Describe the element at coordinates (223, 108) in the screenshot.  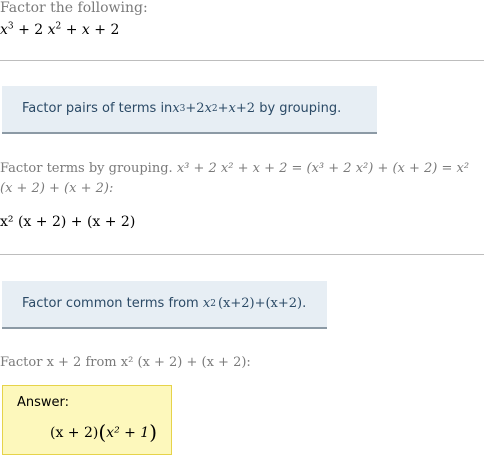
I see `hint-math: +` at that location.